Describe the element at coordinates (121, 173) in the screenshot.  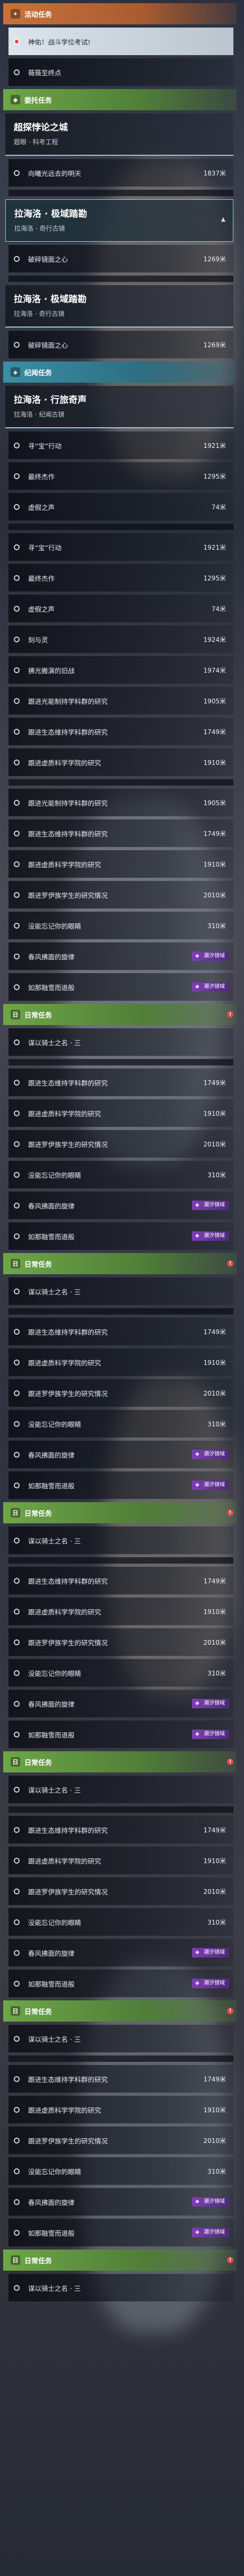
I see `quest-row: 向曦光远去的明天 1837米` at that location.